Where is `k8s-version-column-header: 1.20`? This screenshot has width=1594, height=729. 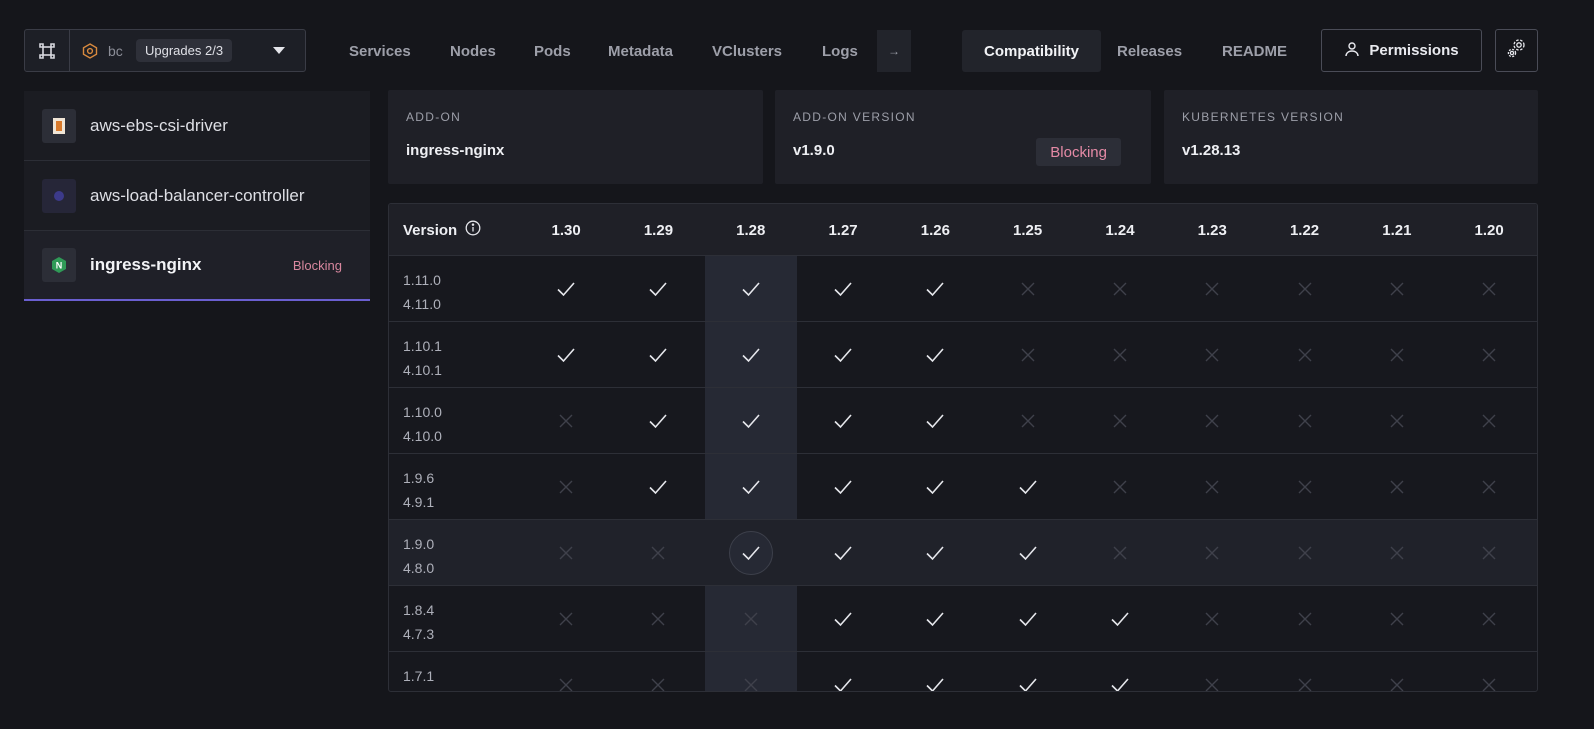 k8s-version-column-header: 1.20 is located at coordinates (1489, 230).